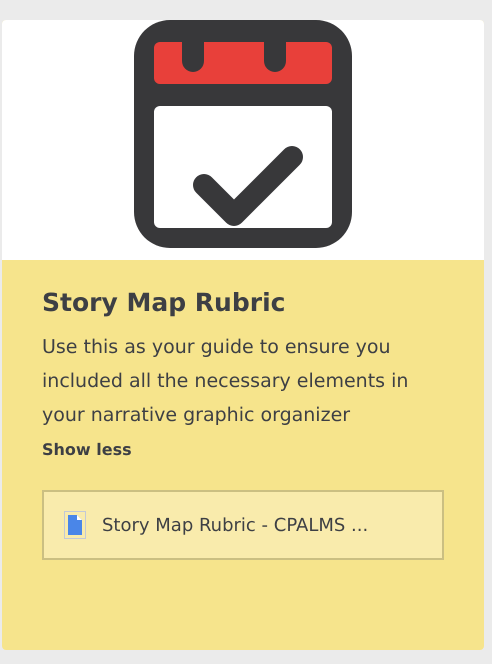  I want to click on card-description: Use this as your guide to ensure you included all the necessary elements in your narrative graphic organizer, so click(226, 381).